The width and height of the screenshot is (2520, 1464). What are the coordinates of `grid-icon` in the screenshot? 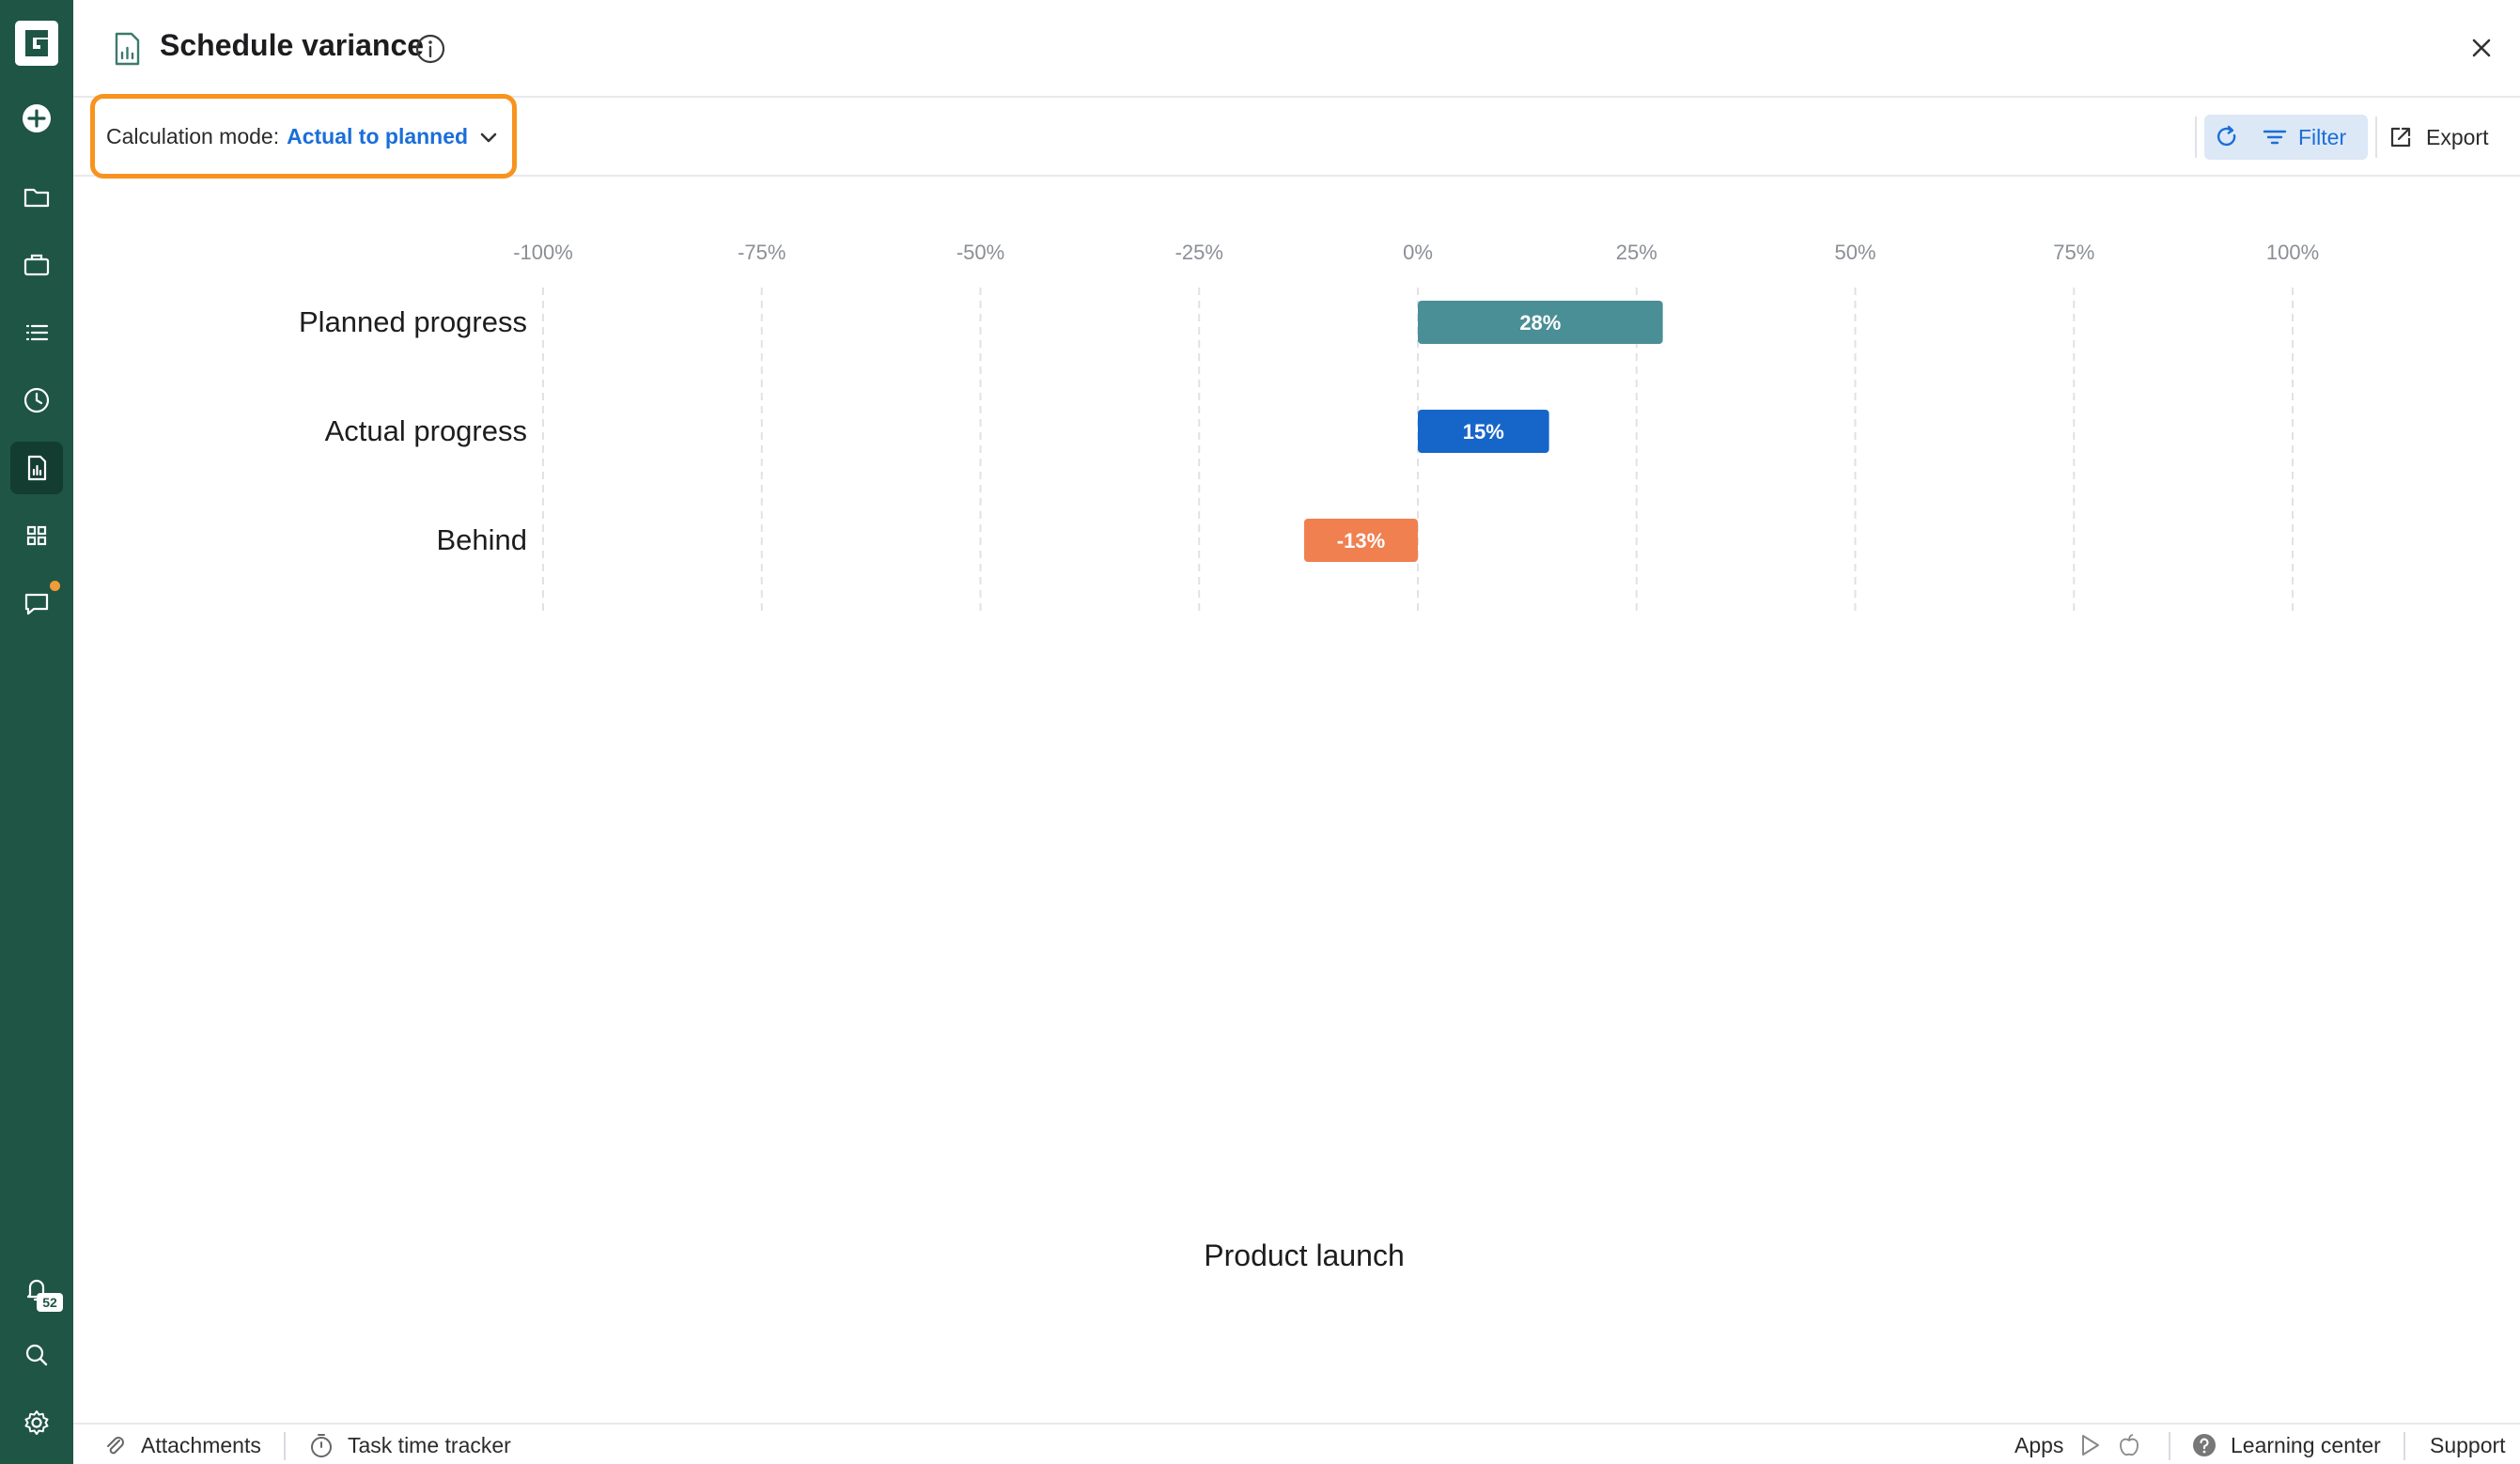 It's located at (36, 535).